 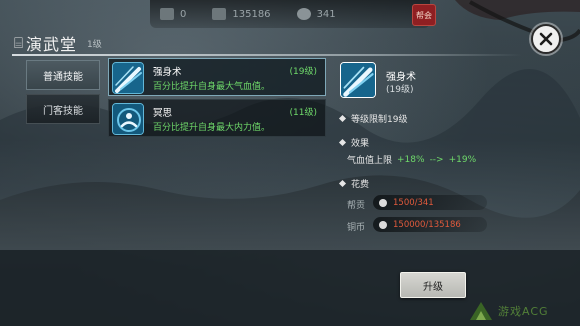 I want to click on resource-item: 0, so click(x=173, y=14).